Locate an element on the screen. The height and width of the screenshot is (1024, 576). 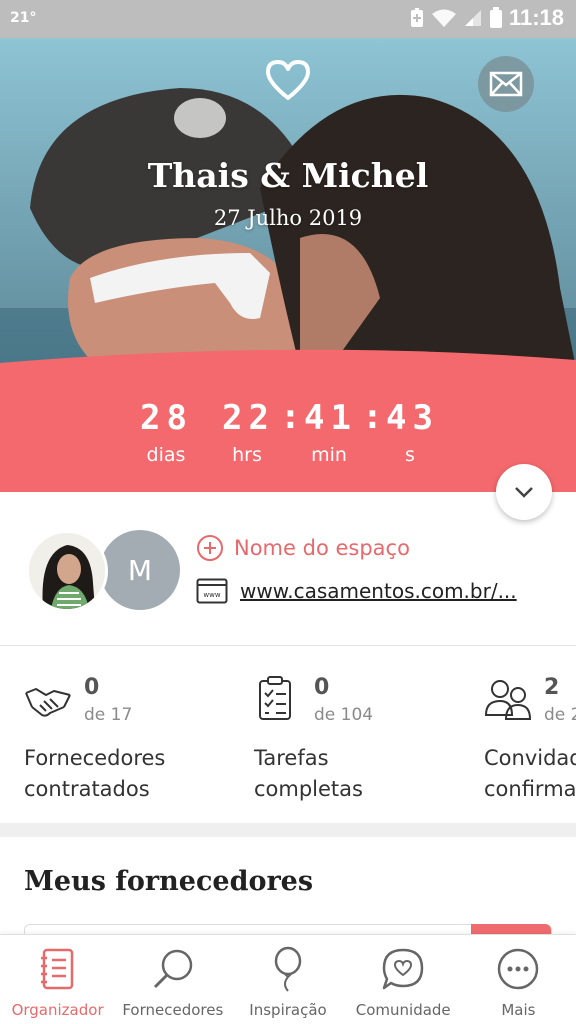
nav-label: Mais is located at coordinates (518, 1010).